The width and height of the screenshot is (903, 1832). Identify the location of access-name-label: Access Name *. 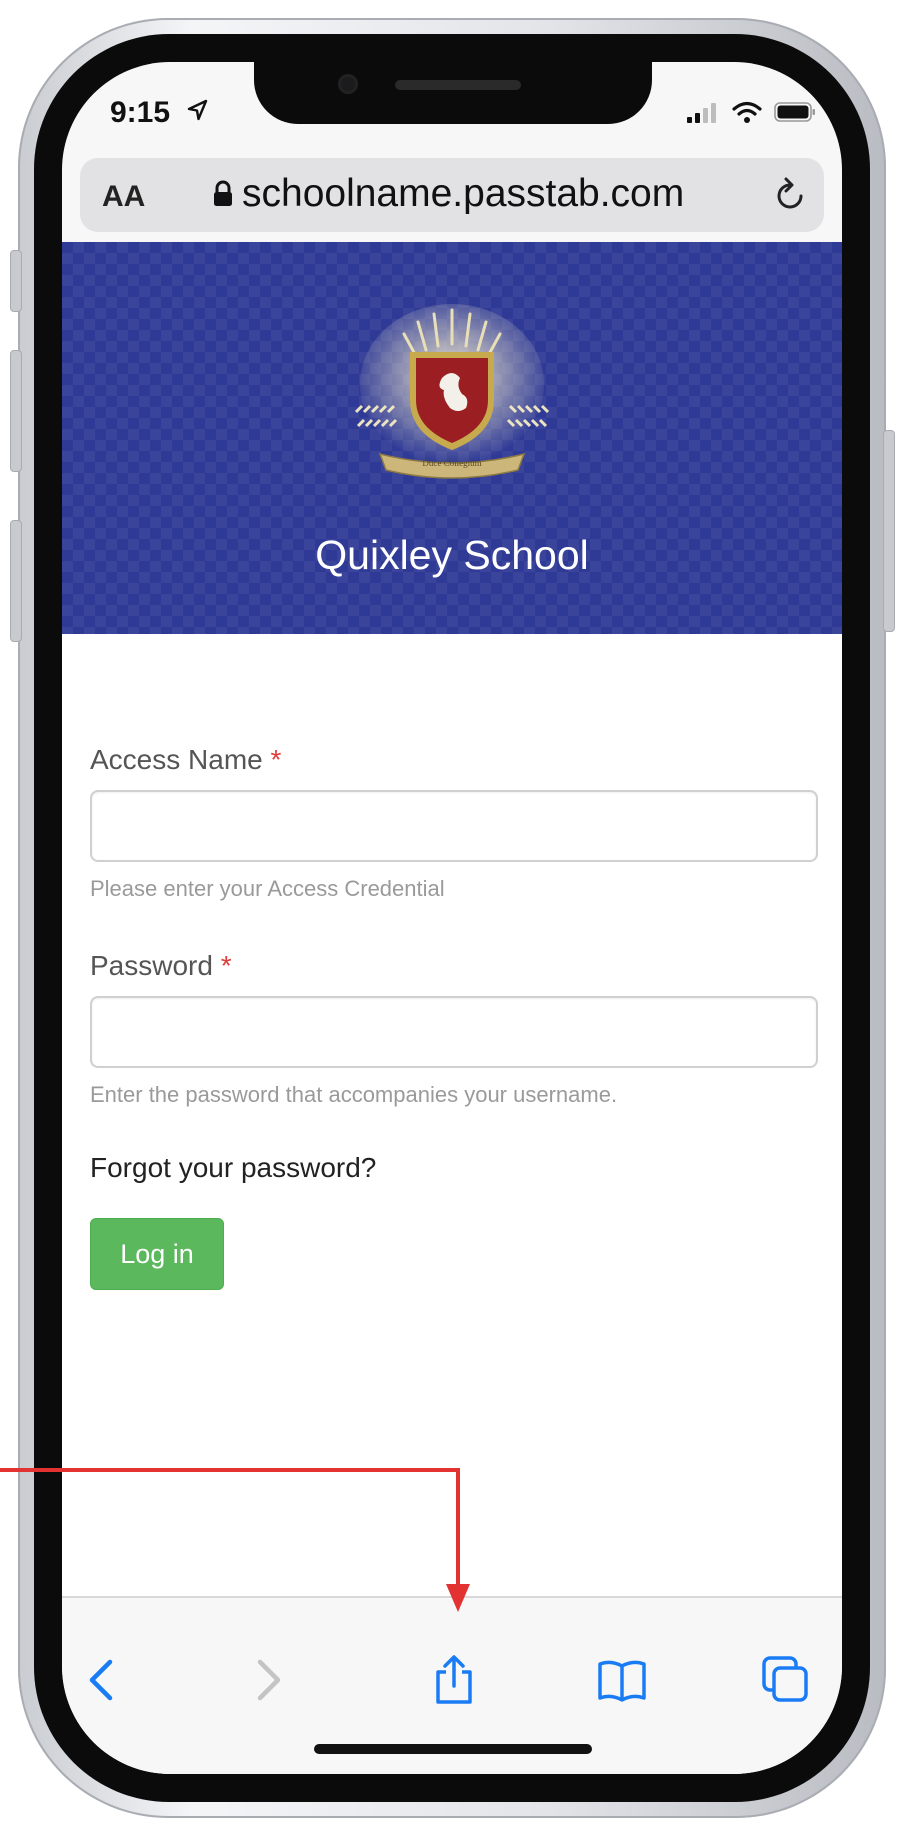
(185, 760).